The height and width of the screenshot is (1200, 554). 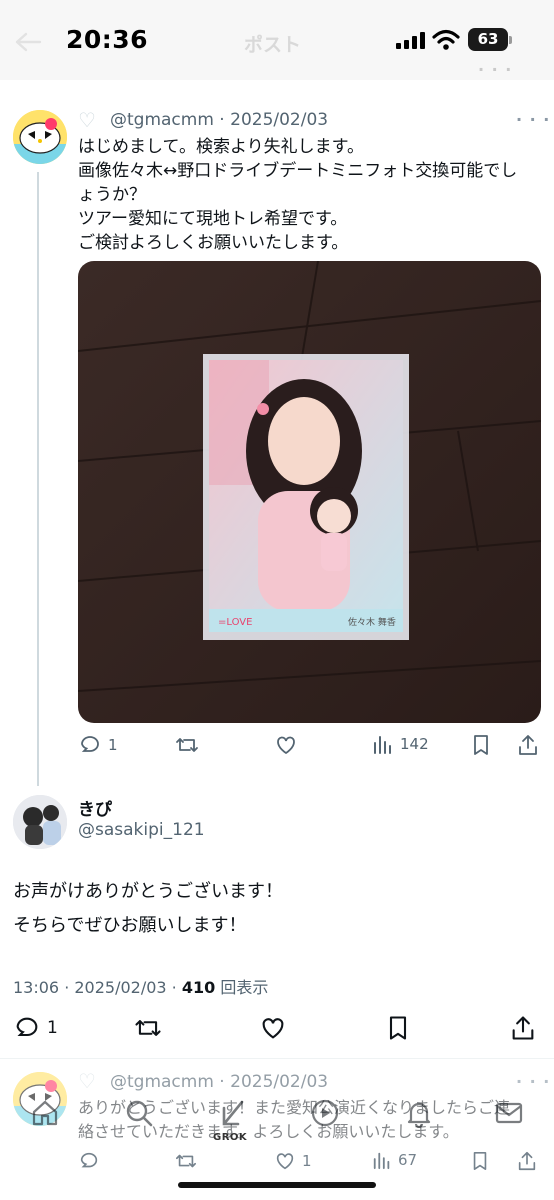 What do you see at coordinates (313, 1165) in the screenshot?
I see `action-bar: 1 67` at bounding box center [313, 1165].